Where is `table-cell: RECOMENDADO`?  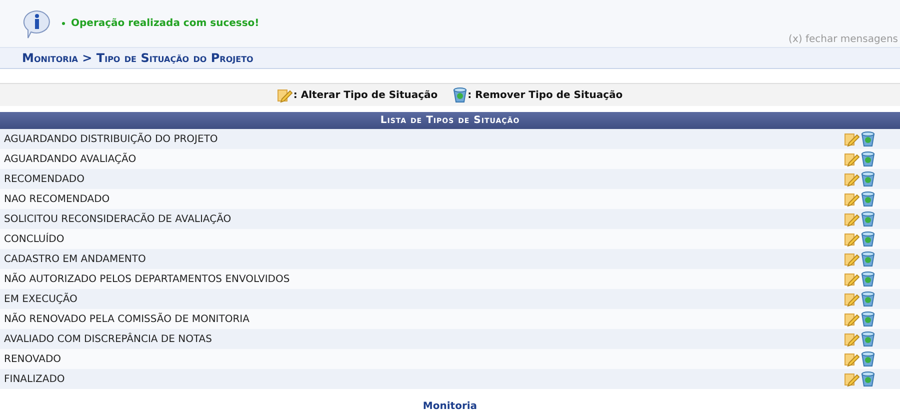
table-cell: RECOMENDADO is located at coordinates (374, 179).